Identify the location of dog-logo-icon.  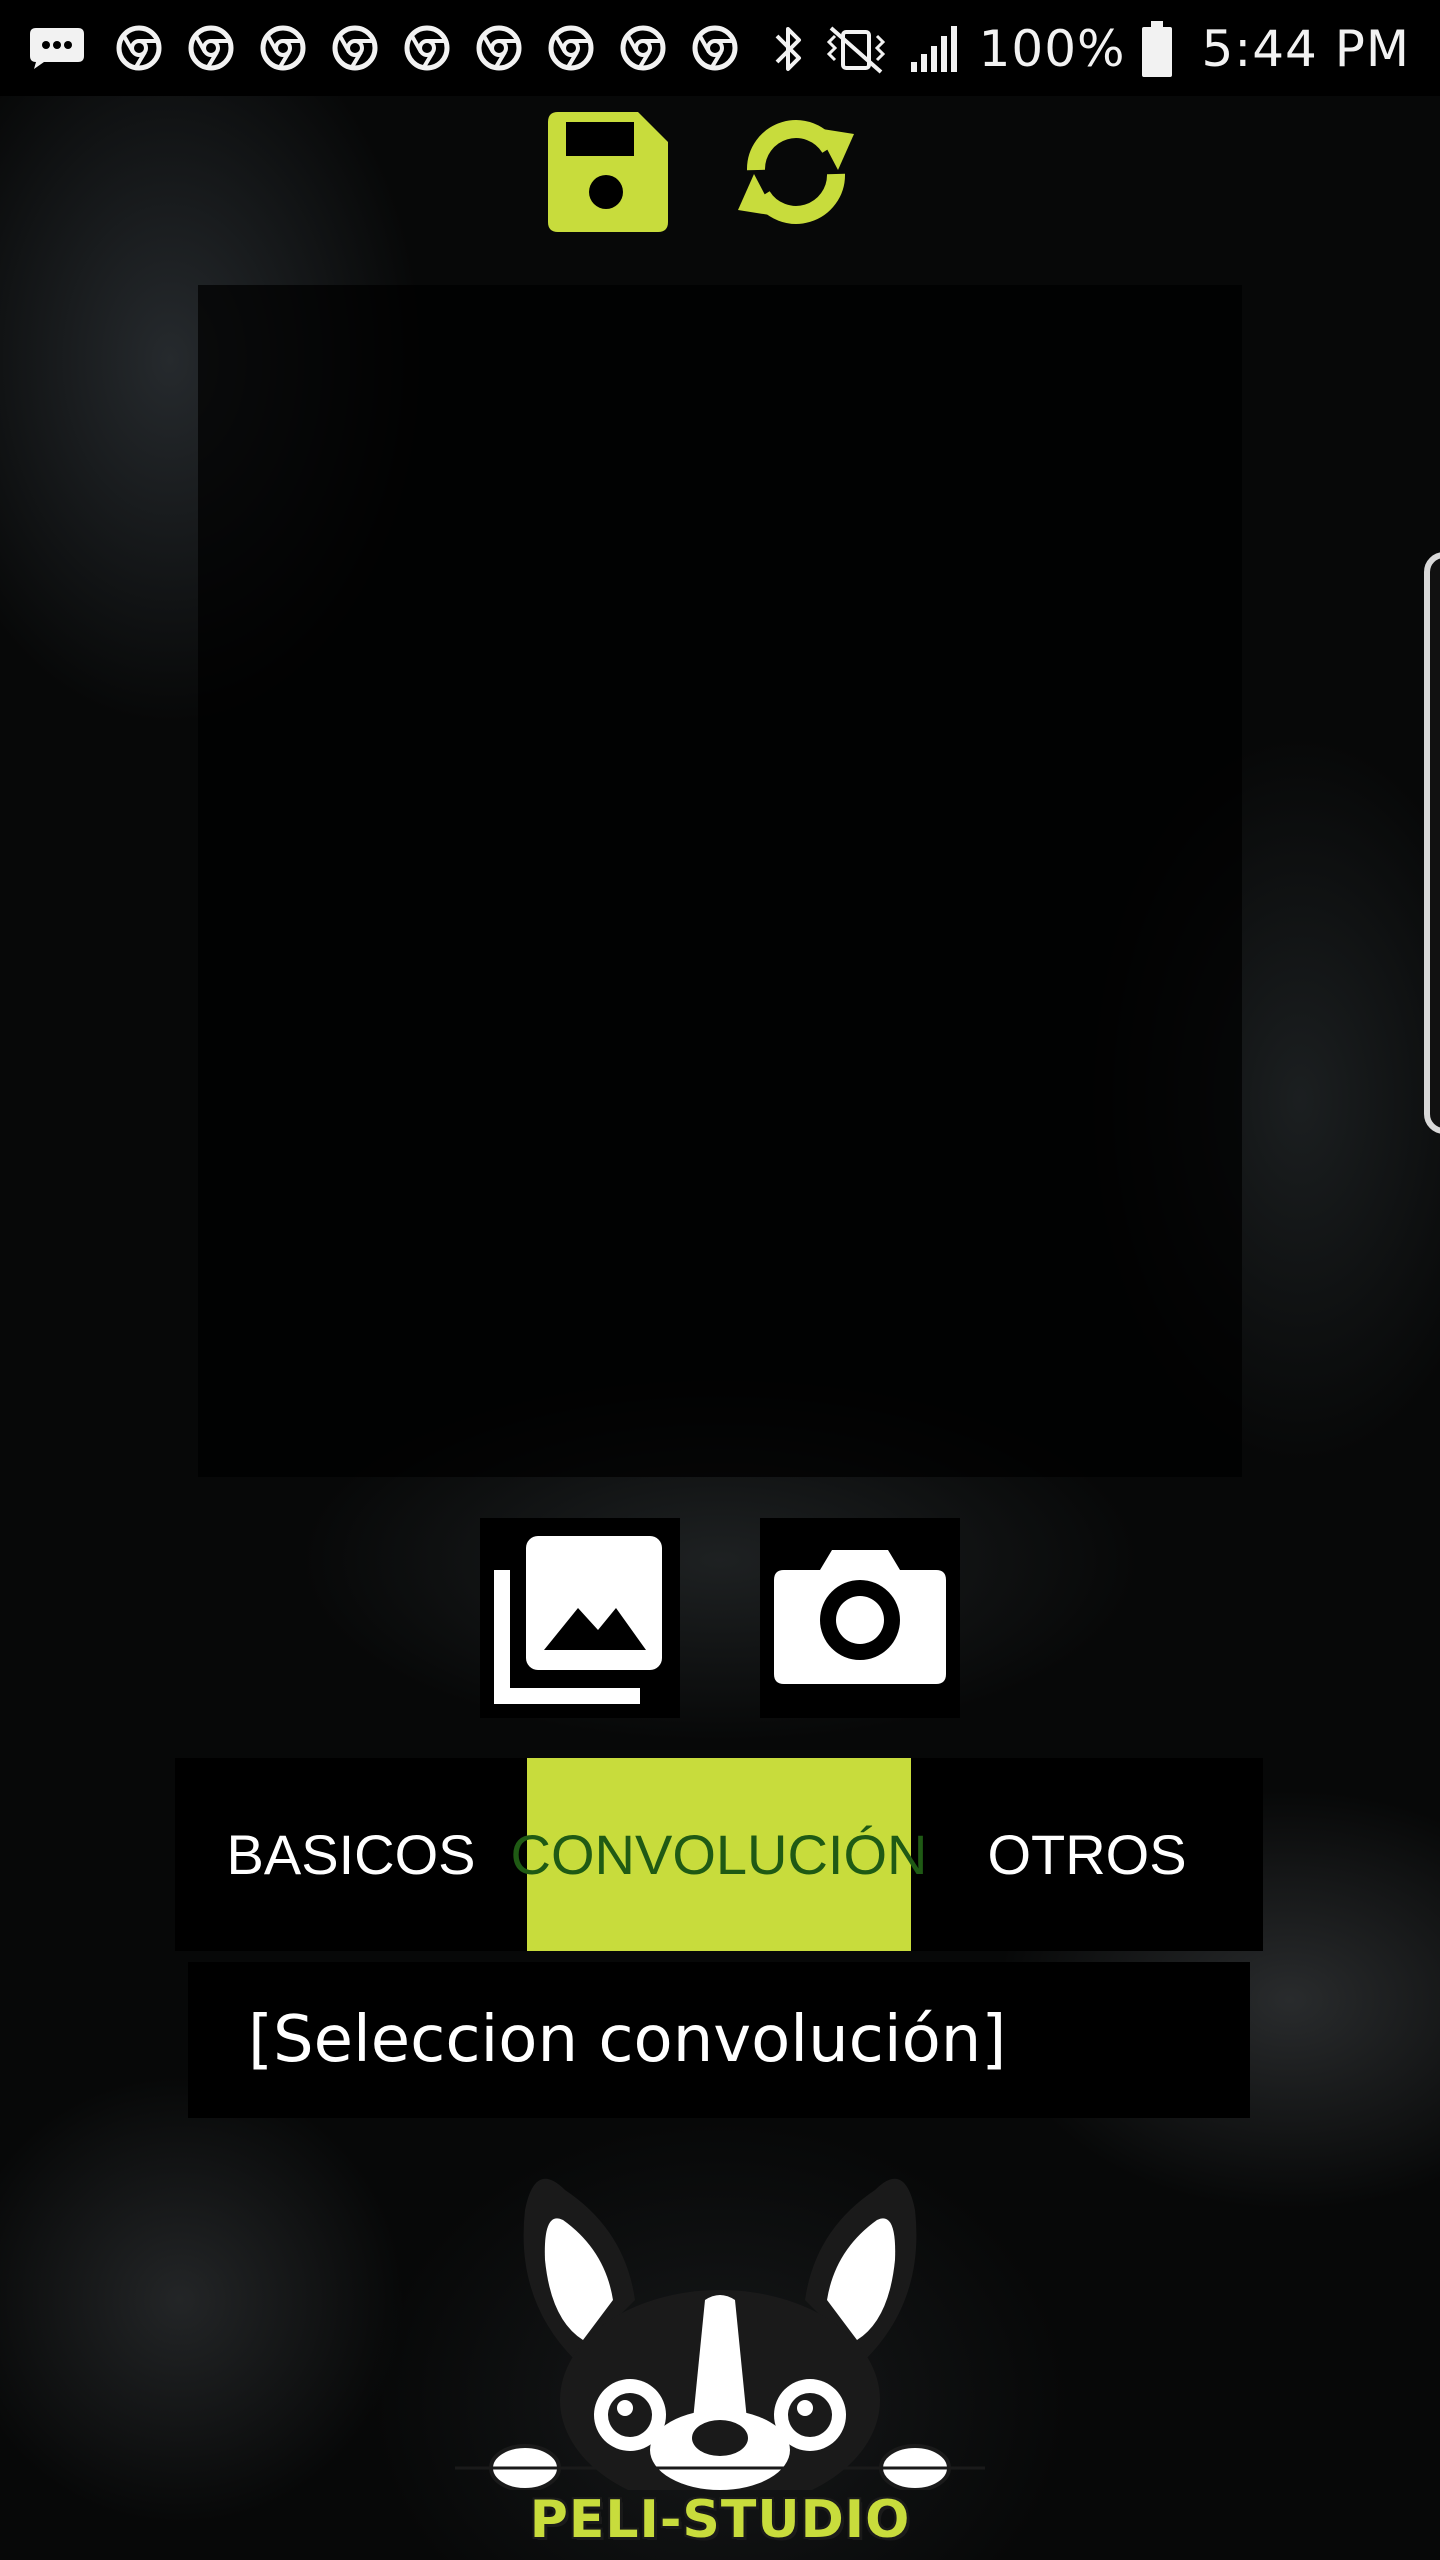
(720, 2344).